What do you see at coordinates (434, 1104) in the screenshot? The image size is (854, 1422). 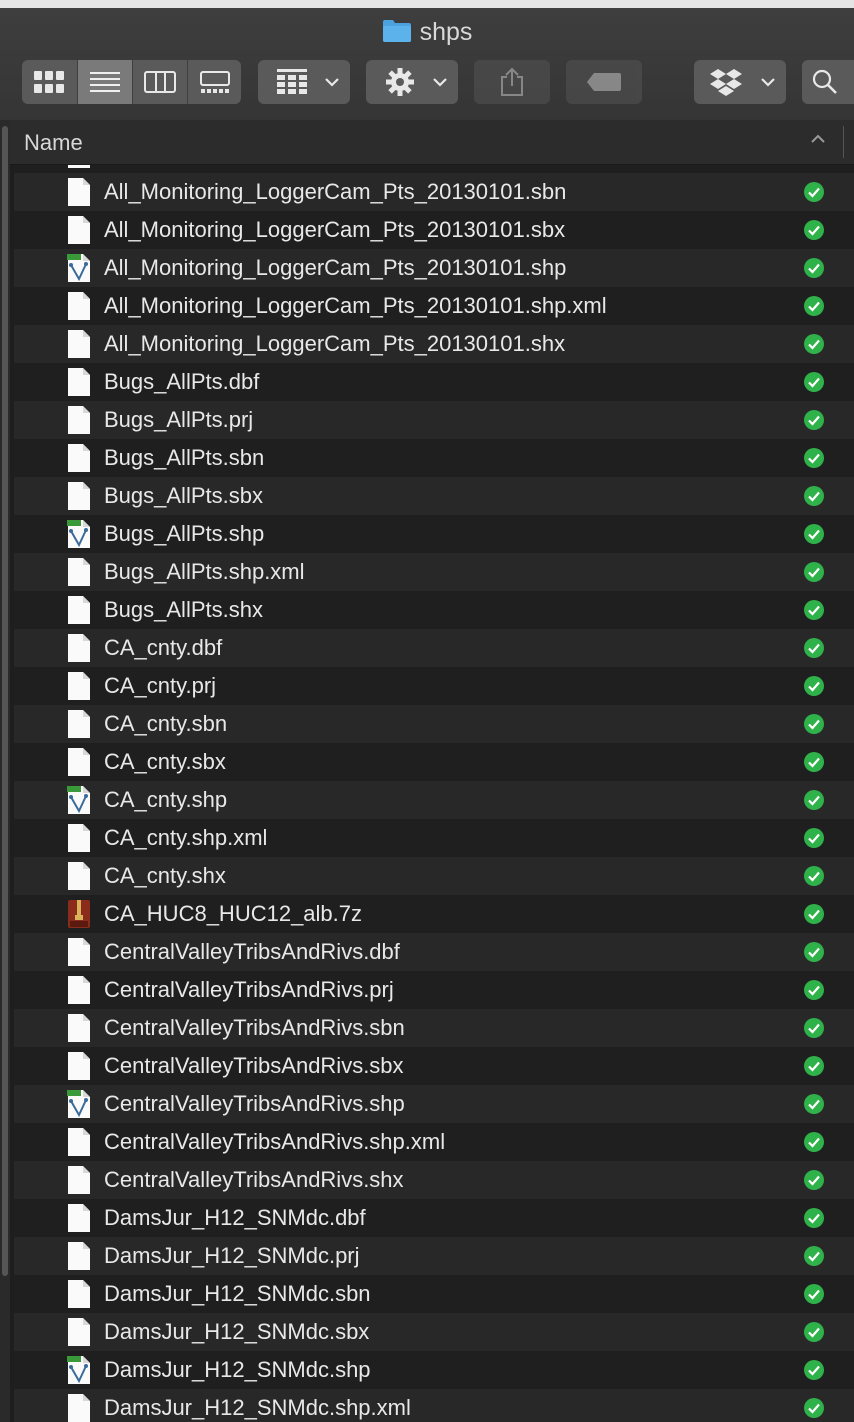 I see `file-row: CentralValleyTribsAndRivs.shp` at bounding box center [434, 1104].